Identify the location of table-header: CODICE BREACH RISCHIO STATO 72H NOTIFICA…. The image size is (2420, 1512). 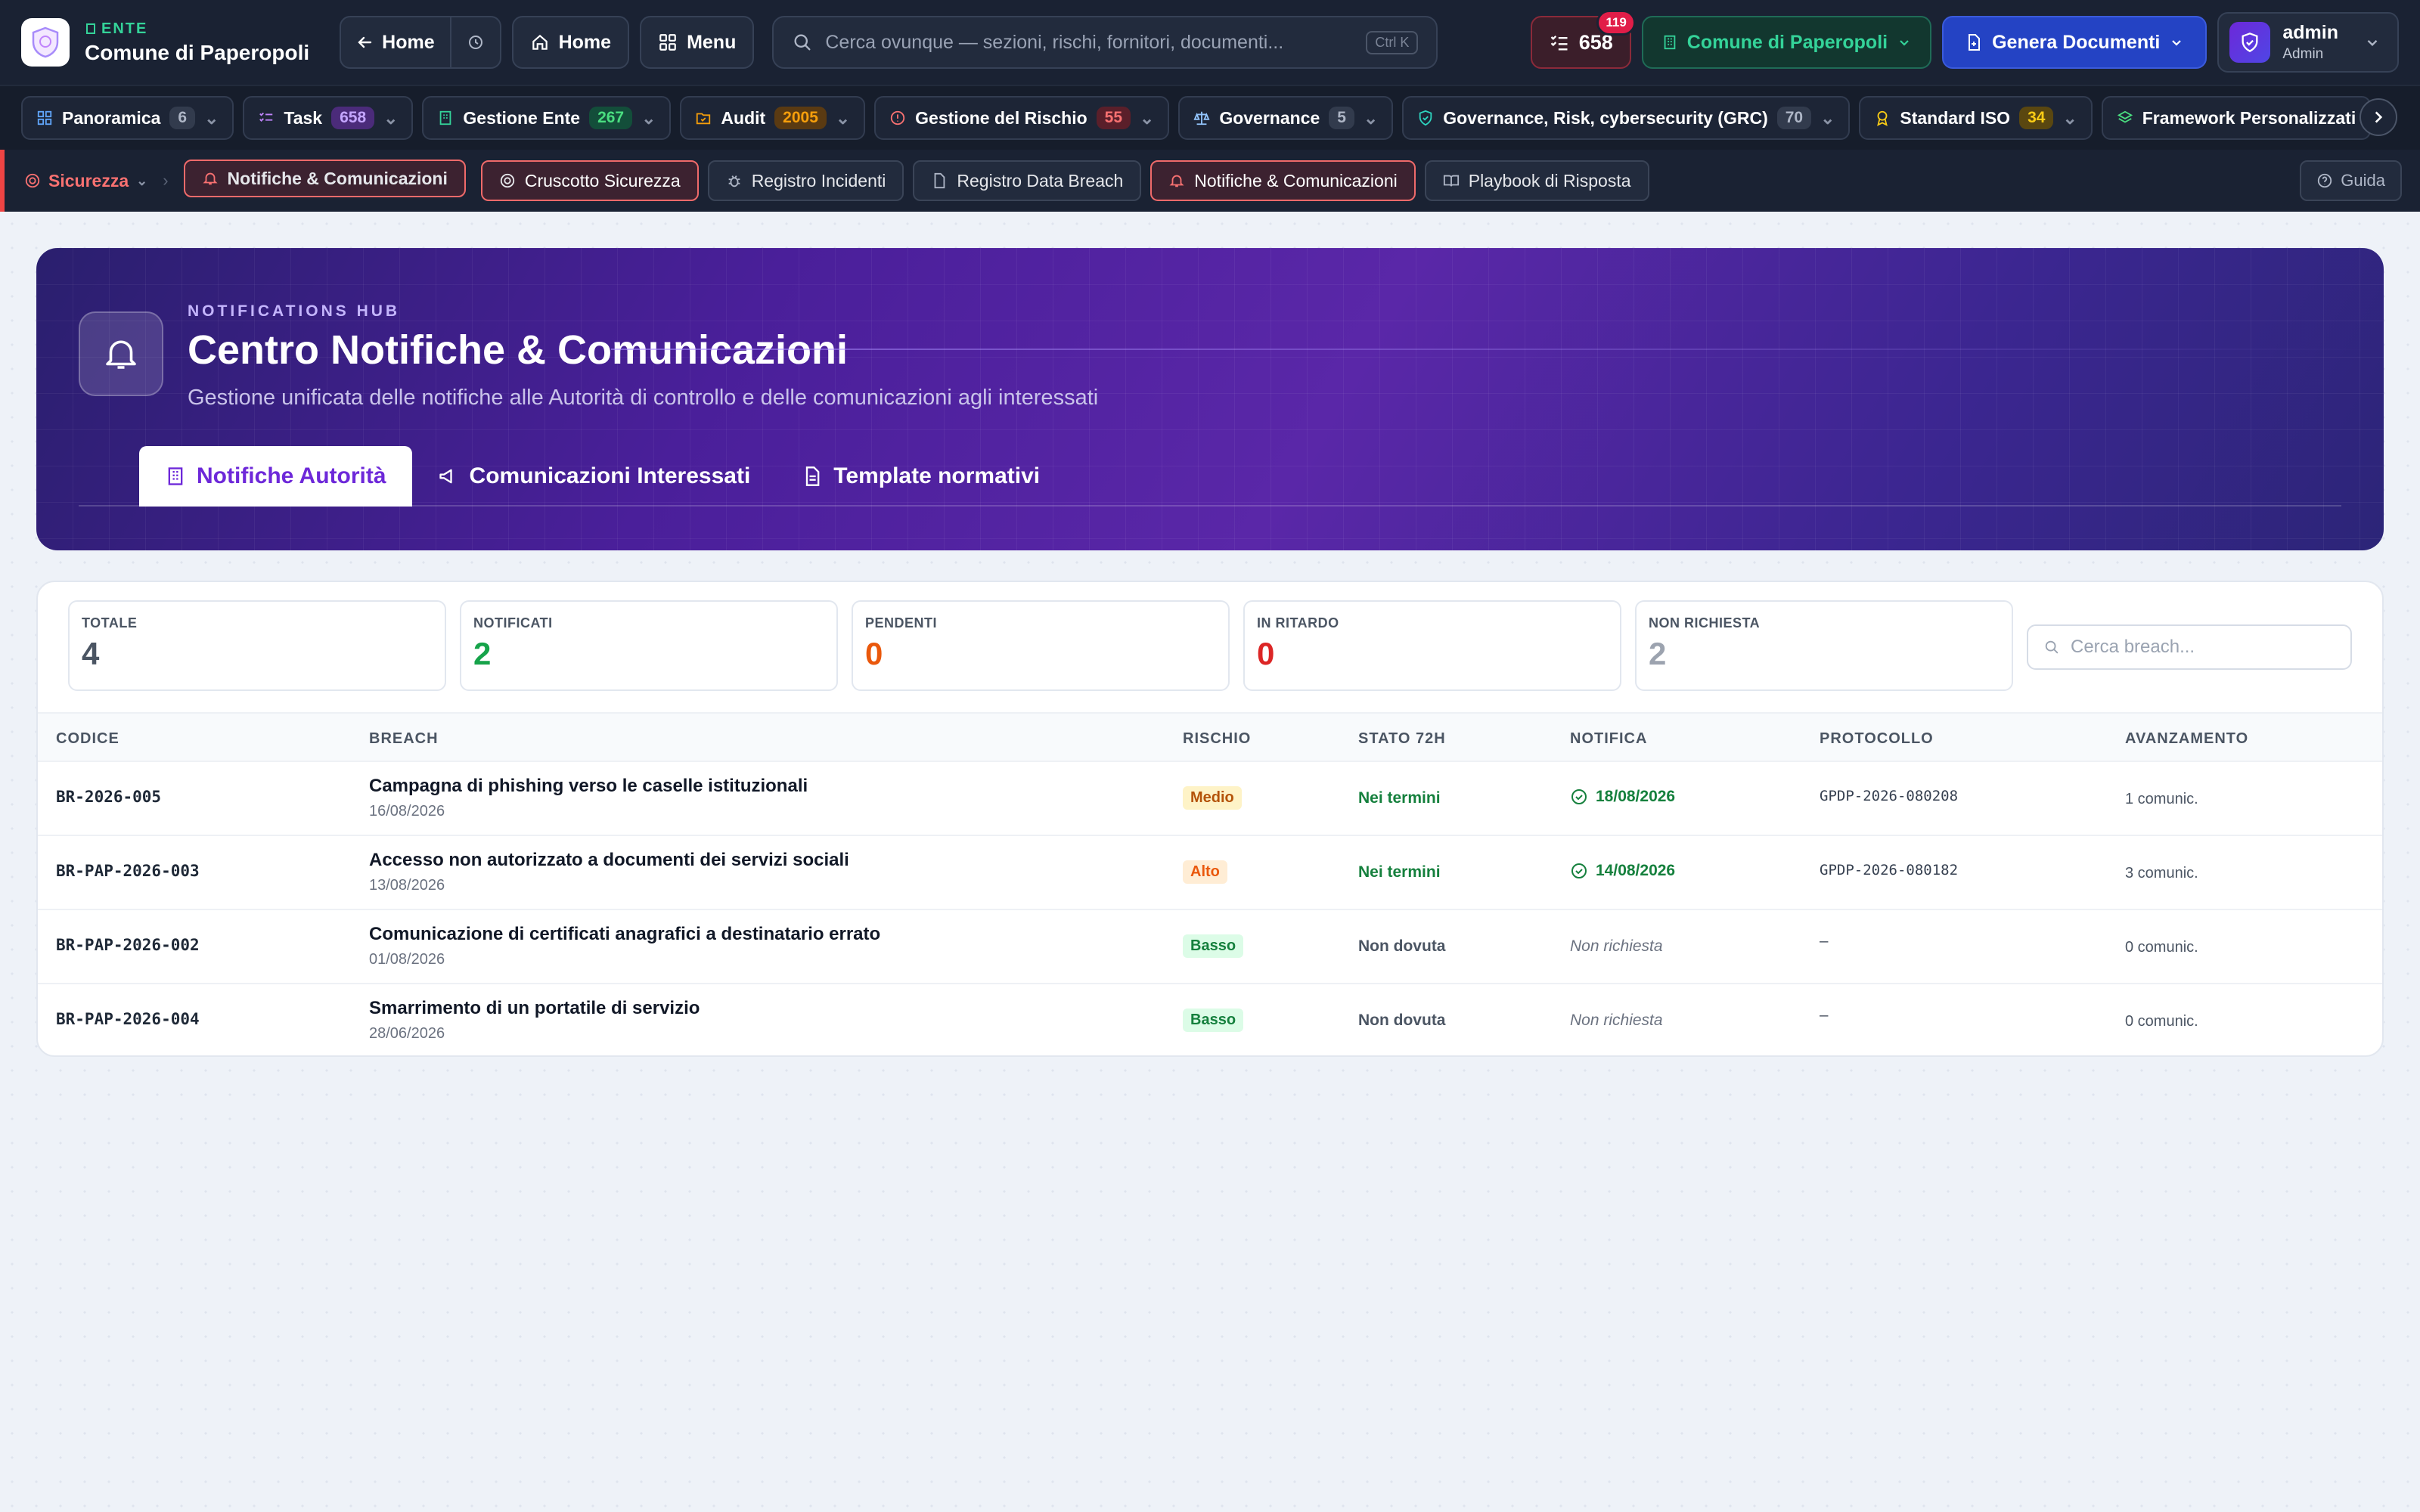
(1210, 737).